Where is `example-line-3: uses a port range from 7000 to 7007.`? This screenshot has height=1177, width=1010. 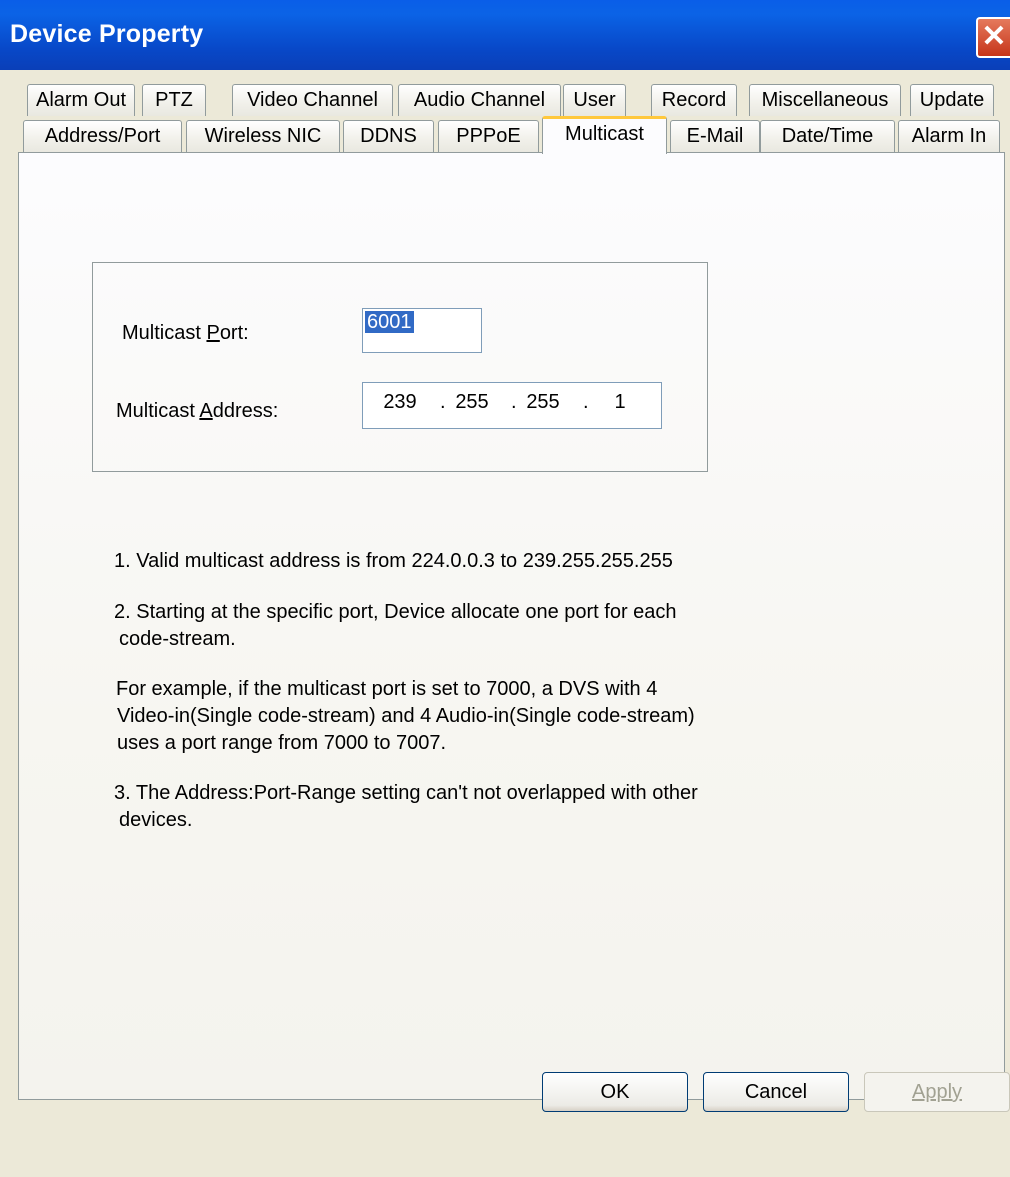
example-line-3: uses a port range from 7000 to 7007. is located at coordinates (282, 743).